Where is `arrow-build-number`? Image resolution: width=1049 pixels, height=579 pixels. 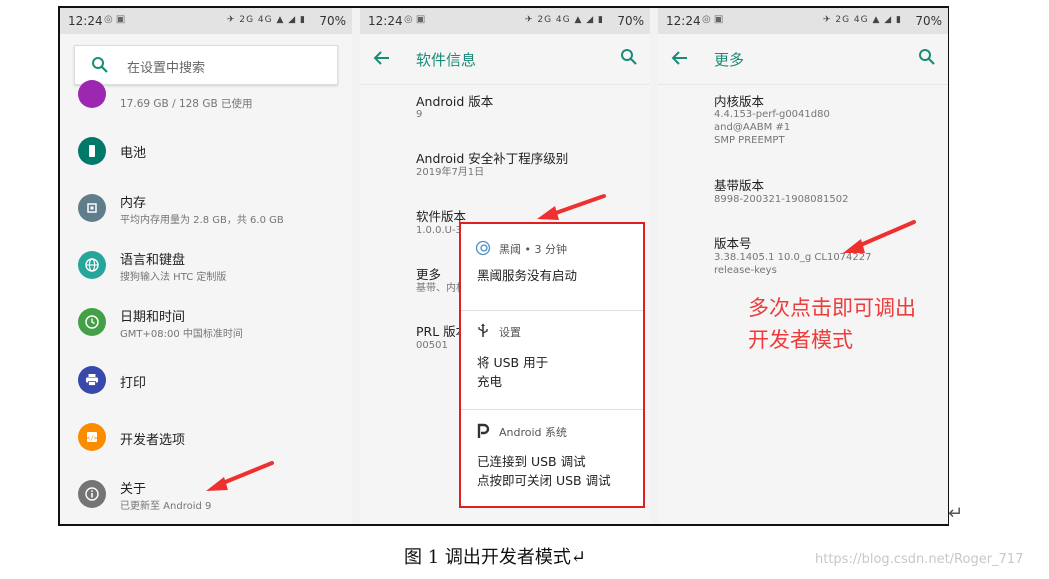 arrow-build-number is located at coordinates (879, 236).